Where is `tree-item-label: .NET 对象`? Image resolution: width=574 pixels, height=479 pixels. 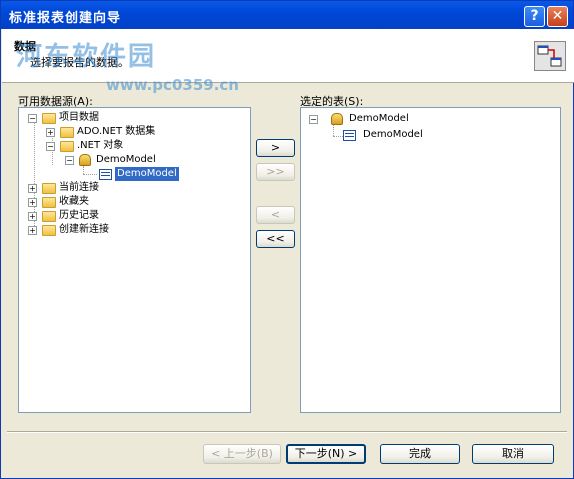 tree-item-label: .NET 对象 is located at coordinates (100, 145).